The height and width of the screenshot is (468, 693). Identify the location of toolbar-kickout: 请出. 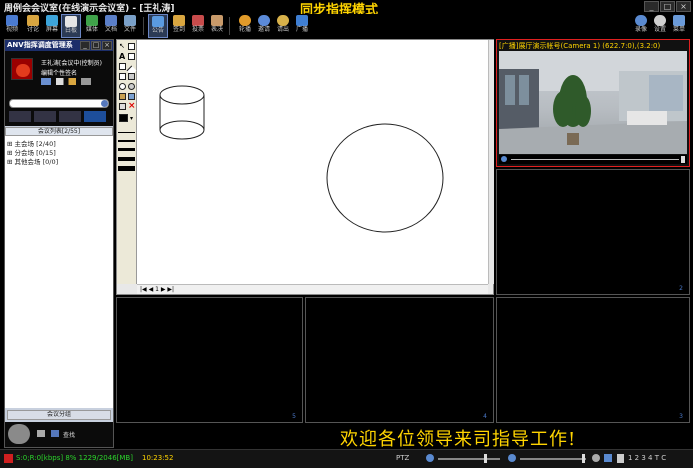
(283, 26).